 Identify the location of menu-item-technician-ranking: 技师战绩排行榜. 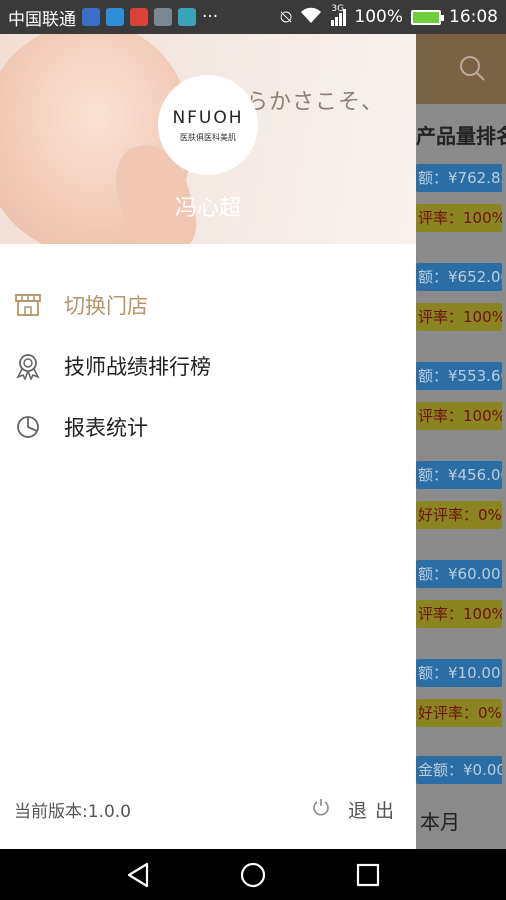
(208, 365).